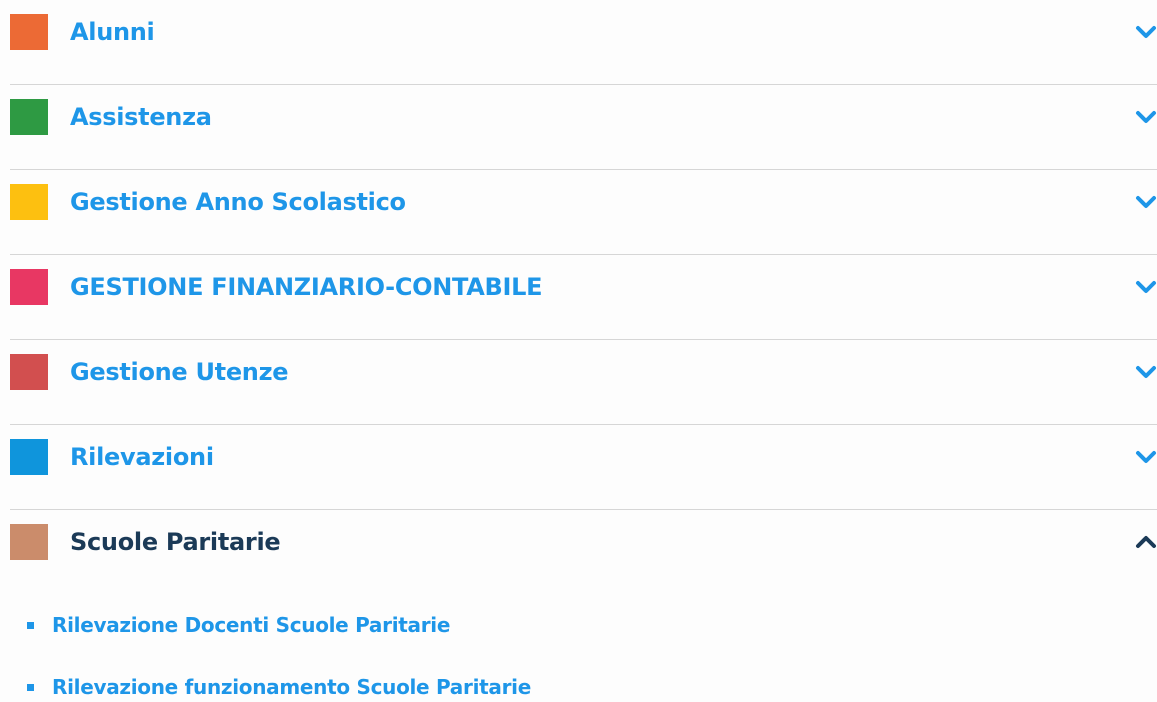  What do you see at coordinates (306, 287) in the screenshot?
I see `accordion-item-label: GESTIONE FINANZIARIO-CONTABILE` at bounding box center [306, 287].